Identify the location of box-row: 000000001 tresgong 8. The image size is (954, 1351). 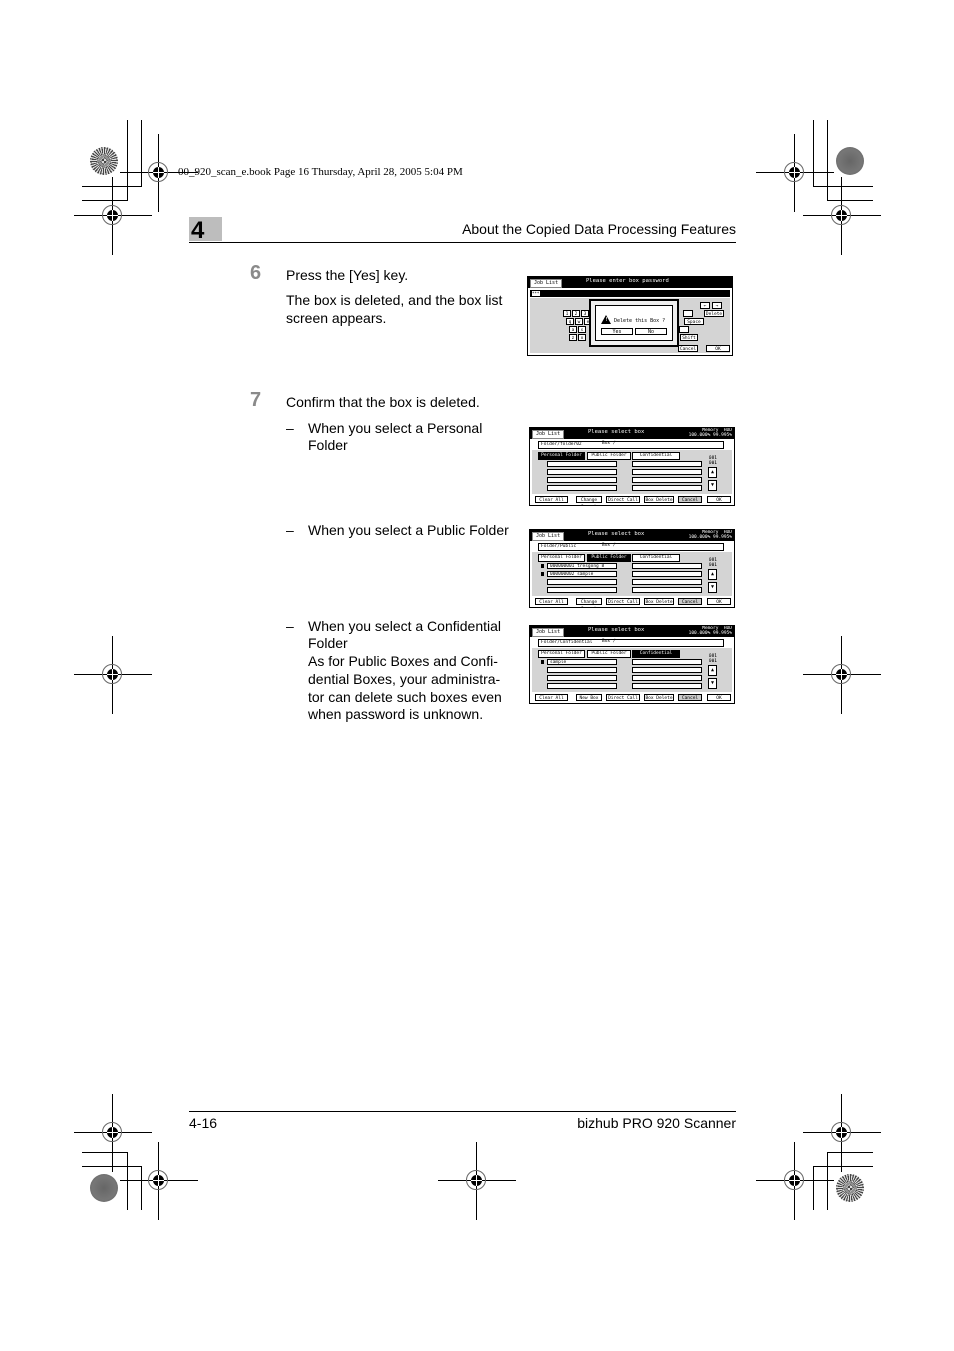
(582, 566).